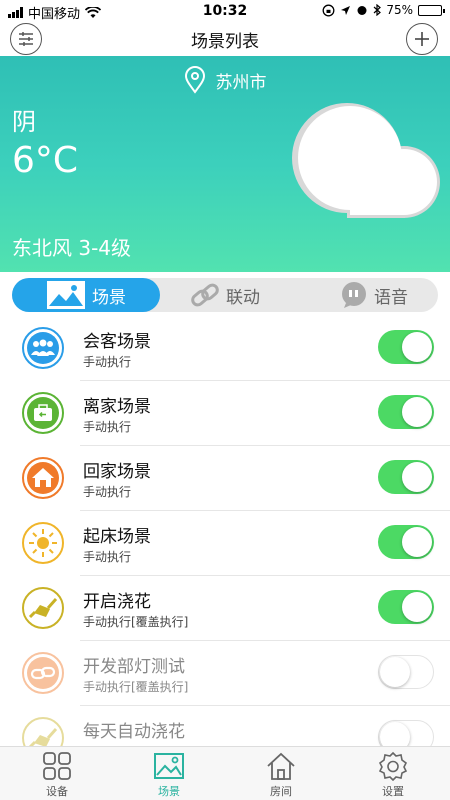 The height and width of the screenshot is (800, 450). I want to click on city-name: 苏州市, so click(241, 82).